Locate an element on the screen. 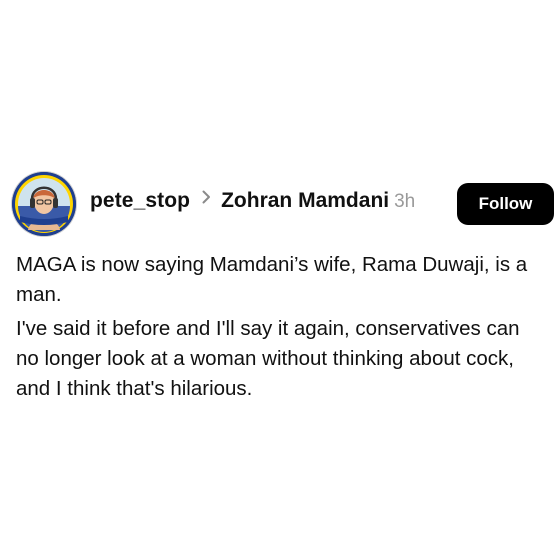 The width and height of the screenshot is (560, 560). username: pete_stop is located at coordinates (140, 201).